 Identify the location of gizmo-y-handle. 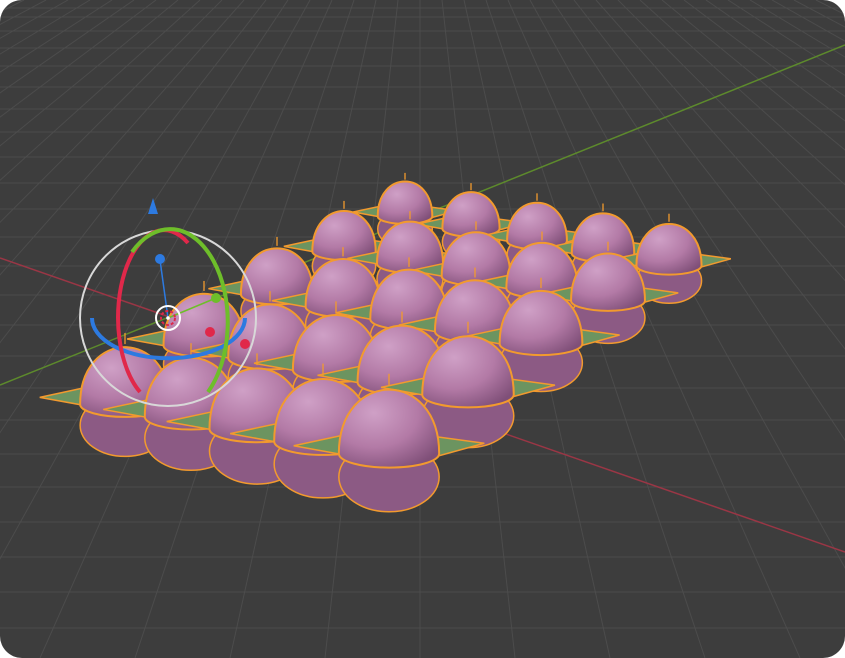
(216, 298).